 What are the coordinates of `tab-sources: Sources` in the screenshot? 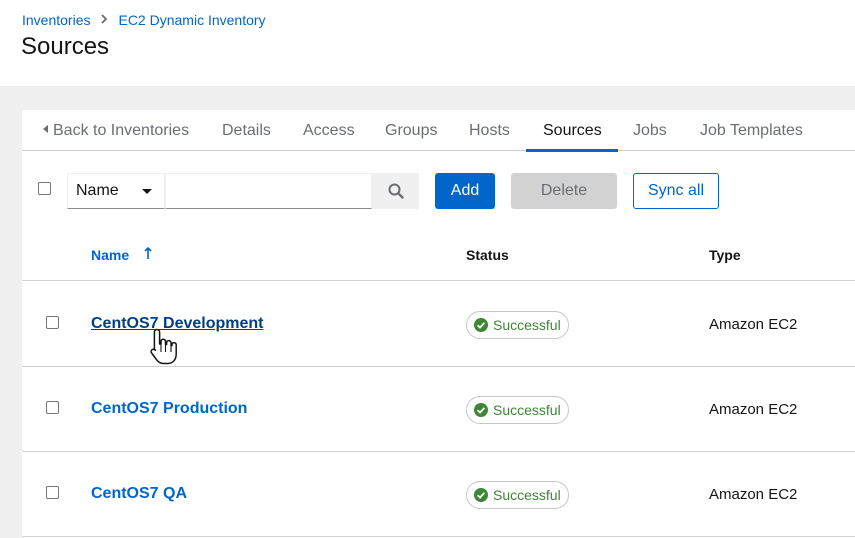 It's located at (572, 131).